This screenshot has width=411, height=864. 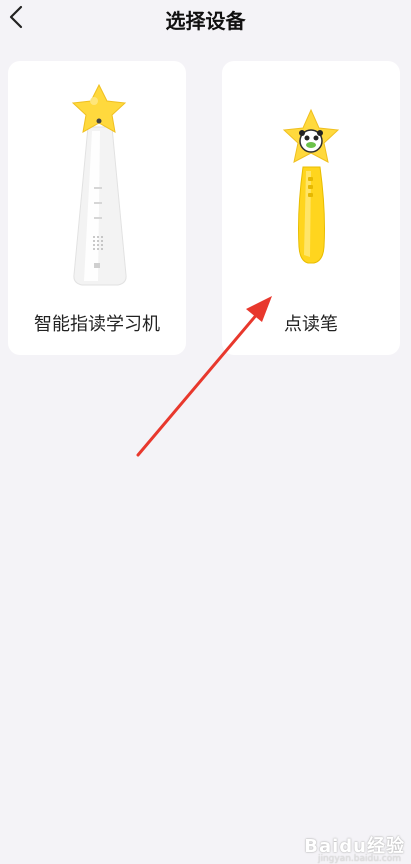 I want to click on device-card-reading-pen: 点读笔, so click(x=311, y=208).